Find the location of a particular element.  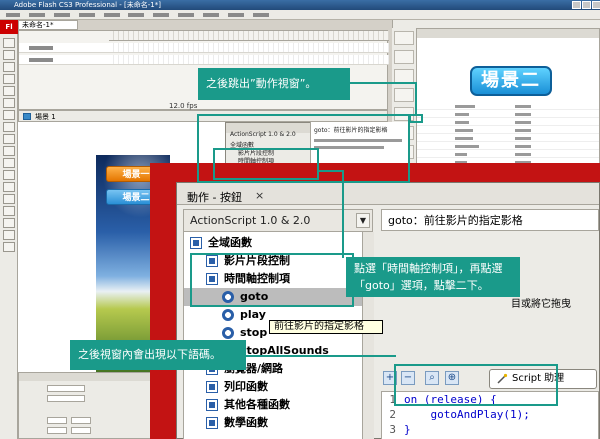

tree-item: 其他各種函數 is located at coordinates (248, 405).